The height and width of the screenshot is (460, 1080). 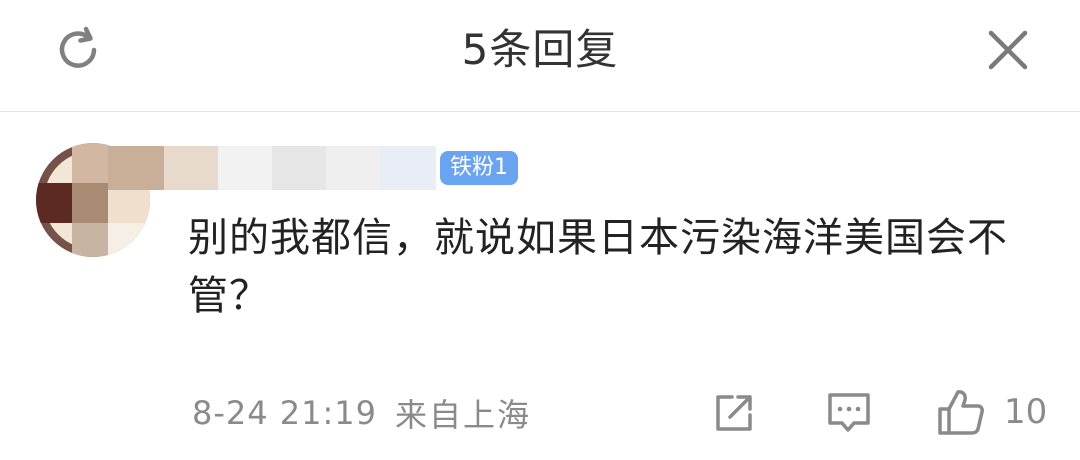 I want to click on username-row: 铁粉1, so click(x=313, y=168).